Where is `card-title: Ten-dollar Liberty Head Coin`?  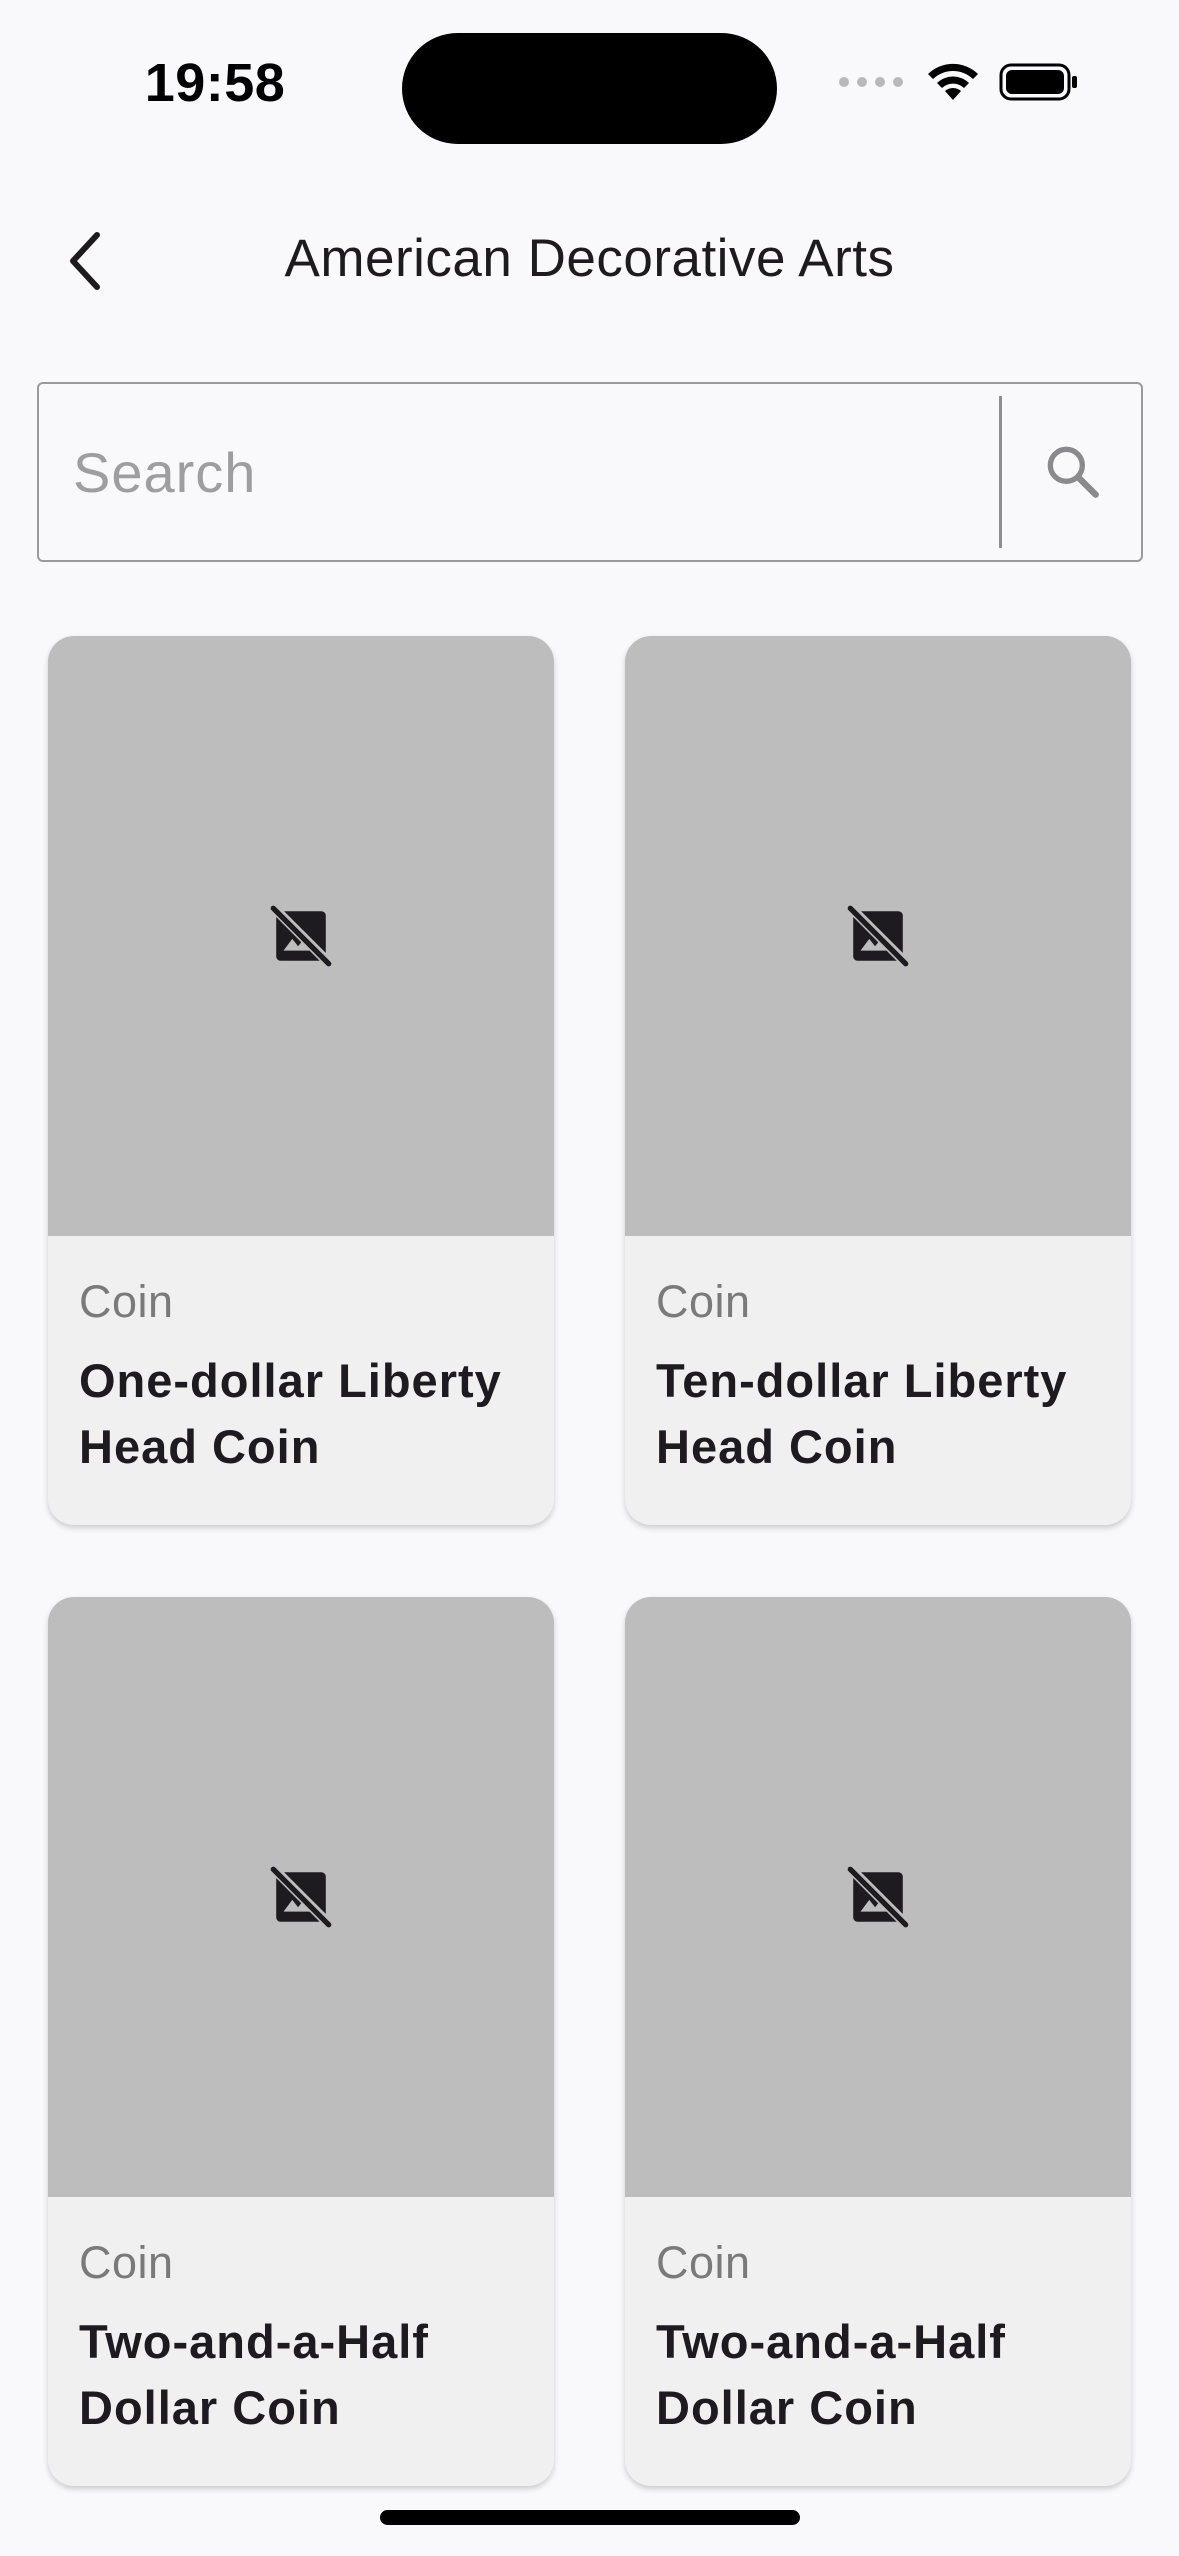
card-title: Ten-dollar Liberty Head Coin is located at coordinates (862, 1413).